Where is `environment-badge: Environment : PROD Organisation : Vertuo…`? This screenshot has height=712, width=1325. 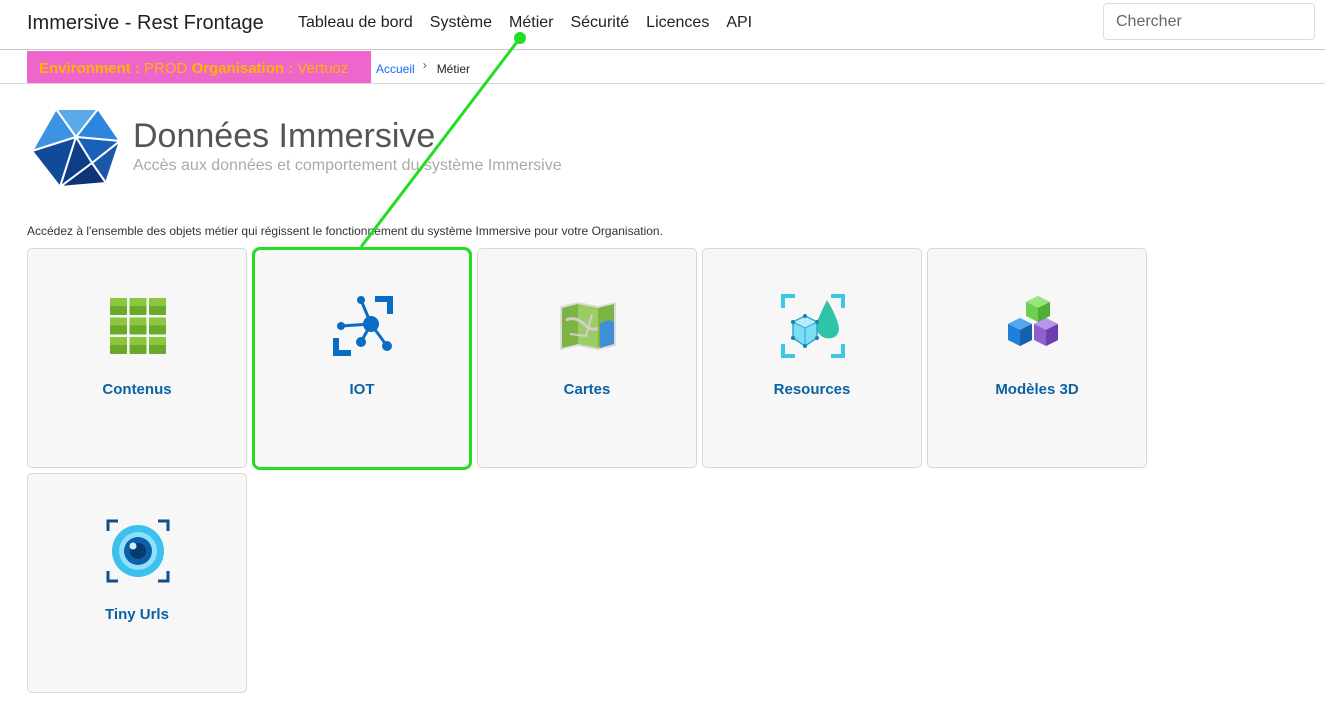
environment-badge: Environment : PROD Organisation : Vertuo… is located at coordinates (199, 67).